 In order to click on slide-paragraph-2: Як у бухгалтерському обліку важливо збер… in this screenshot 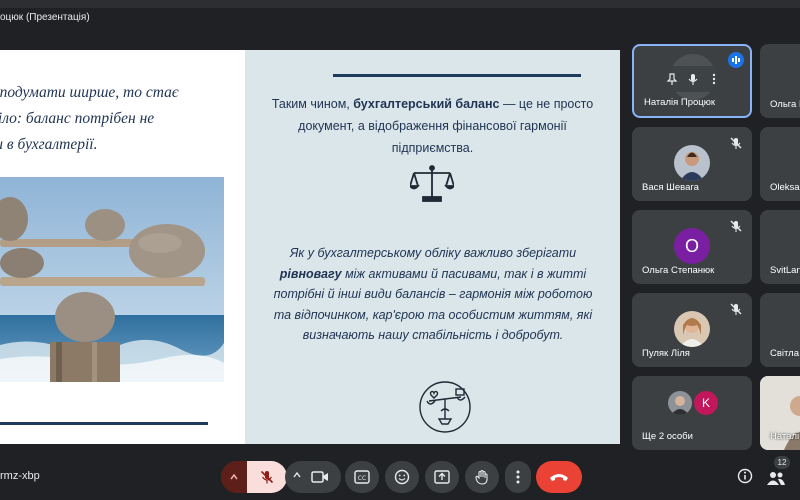, I will do `click(433, 294)`.